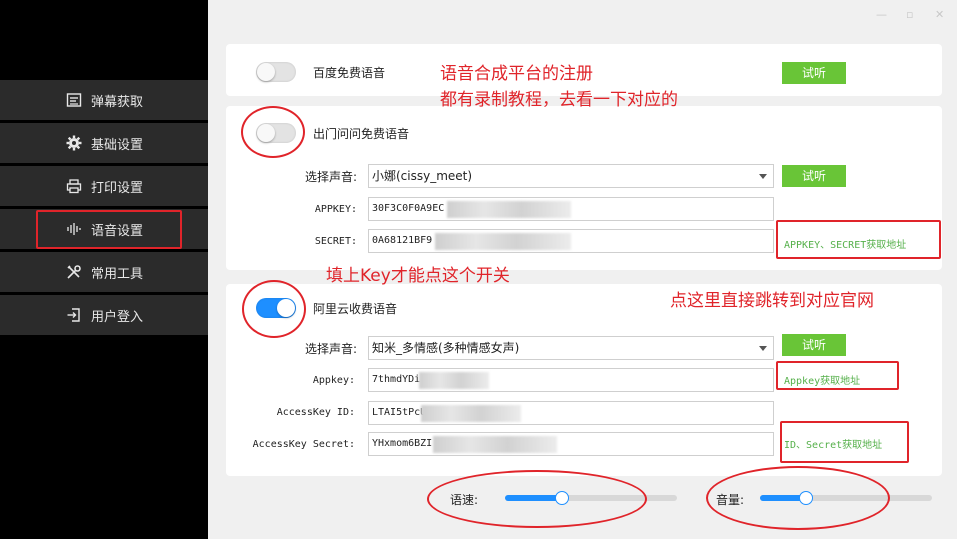 This screenshot has height=539, width=957. Describe the element at coordinates (814, 345) in the screenshot. I see `aliyun-test-button: 试听` at that location.